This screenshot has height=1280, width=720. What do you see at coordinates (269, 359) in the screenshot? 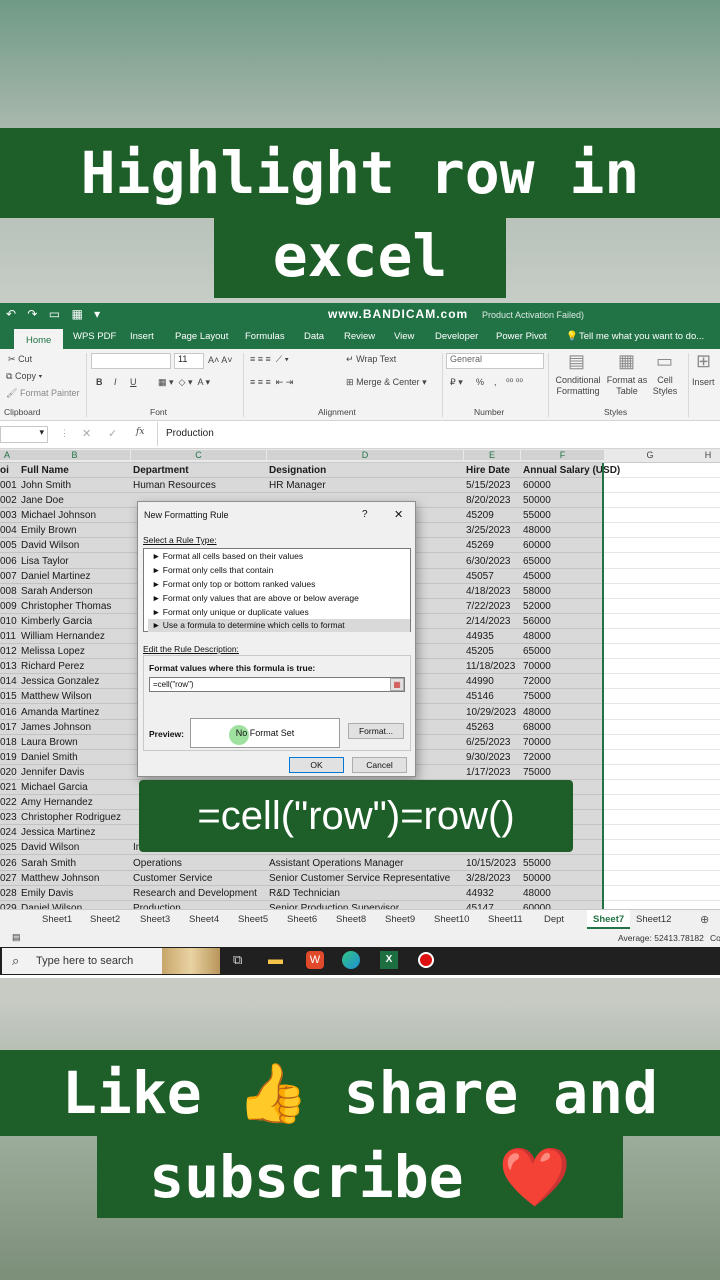
I see `align-top-icons: ≡ ≡ ≡ ⟋ ▾` at bounding box center [269, 359].